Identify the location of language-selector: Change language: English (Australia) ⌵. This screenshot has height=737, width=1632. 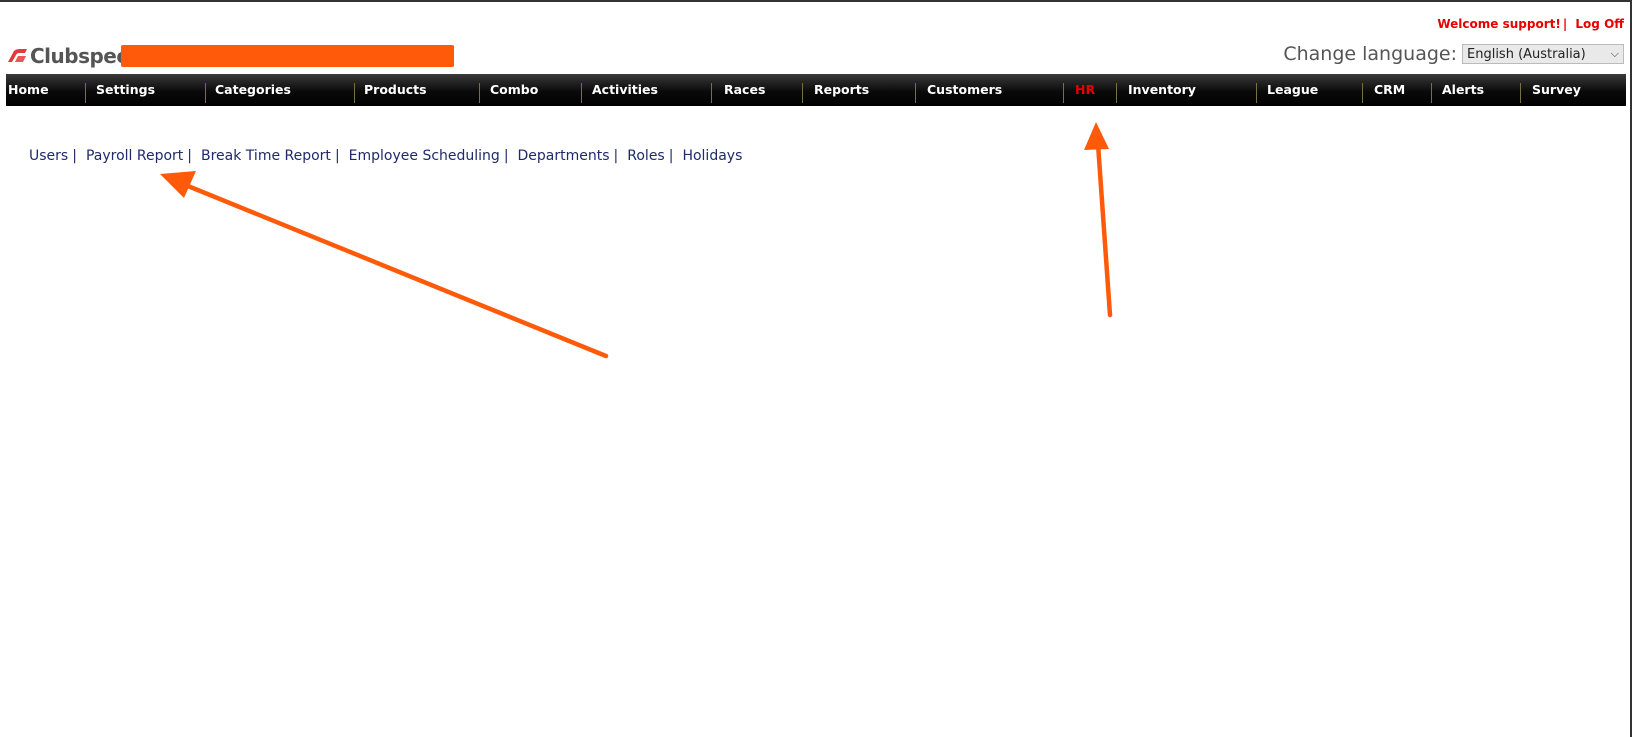
(1453, 54).